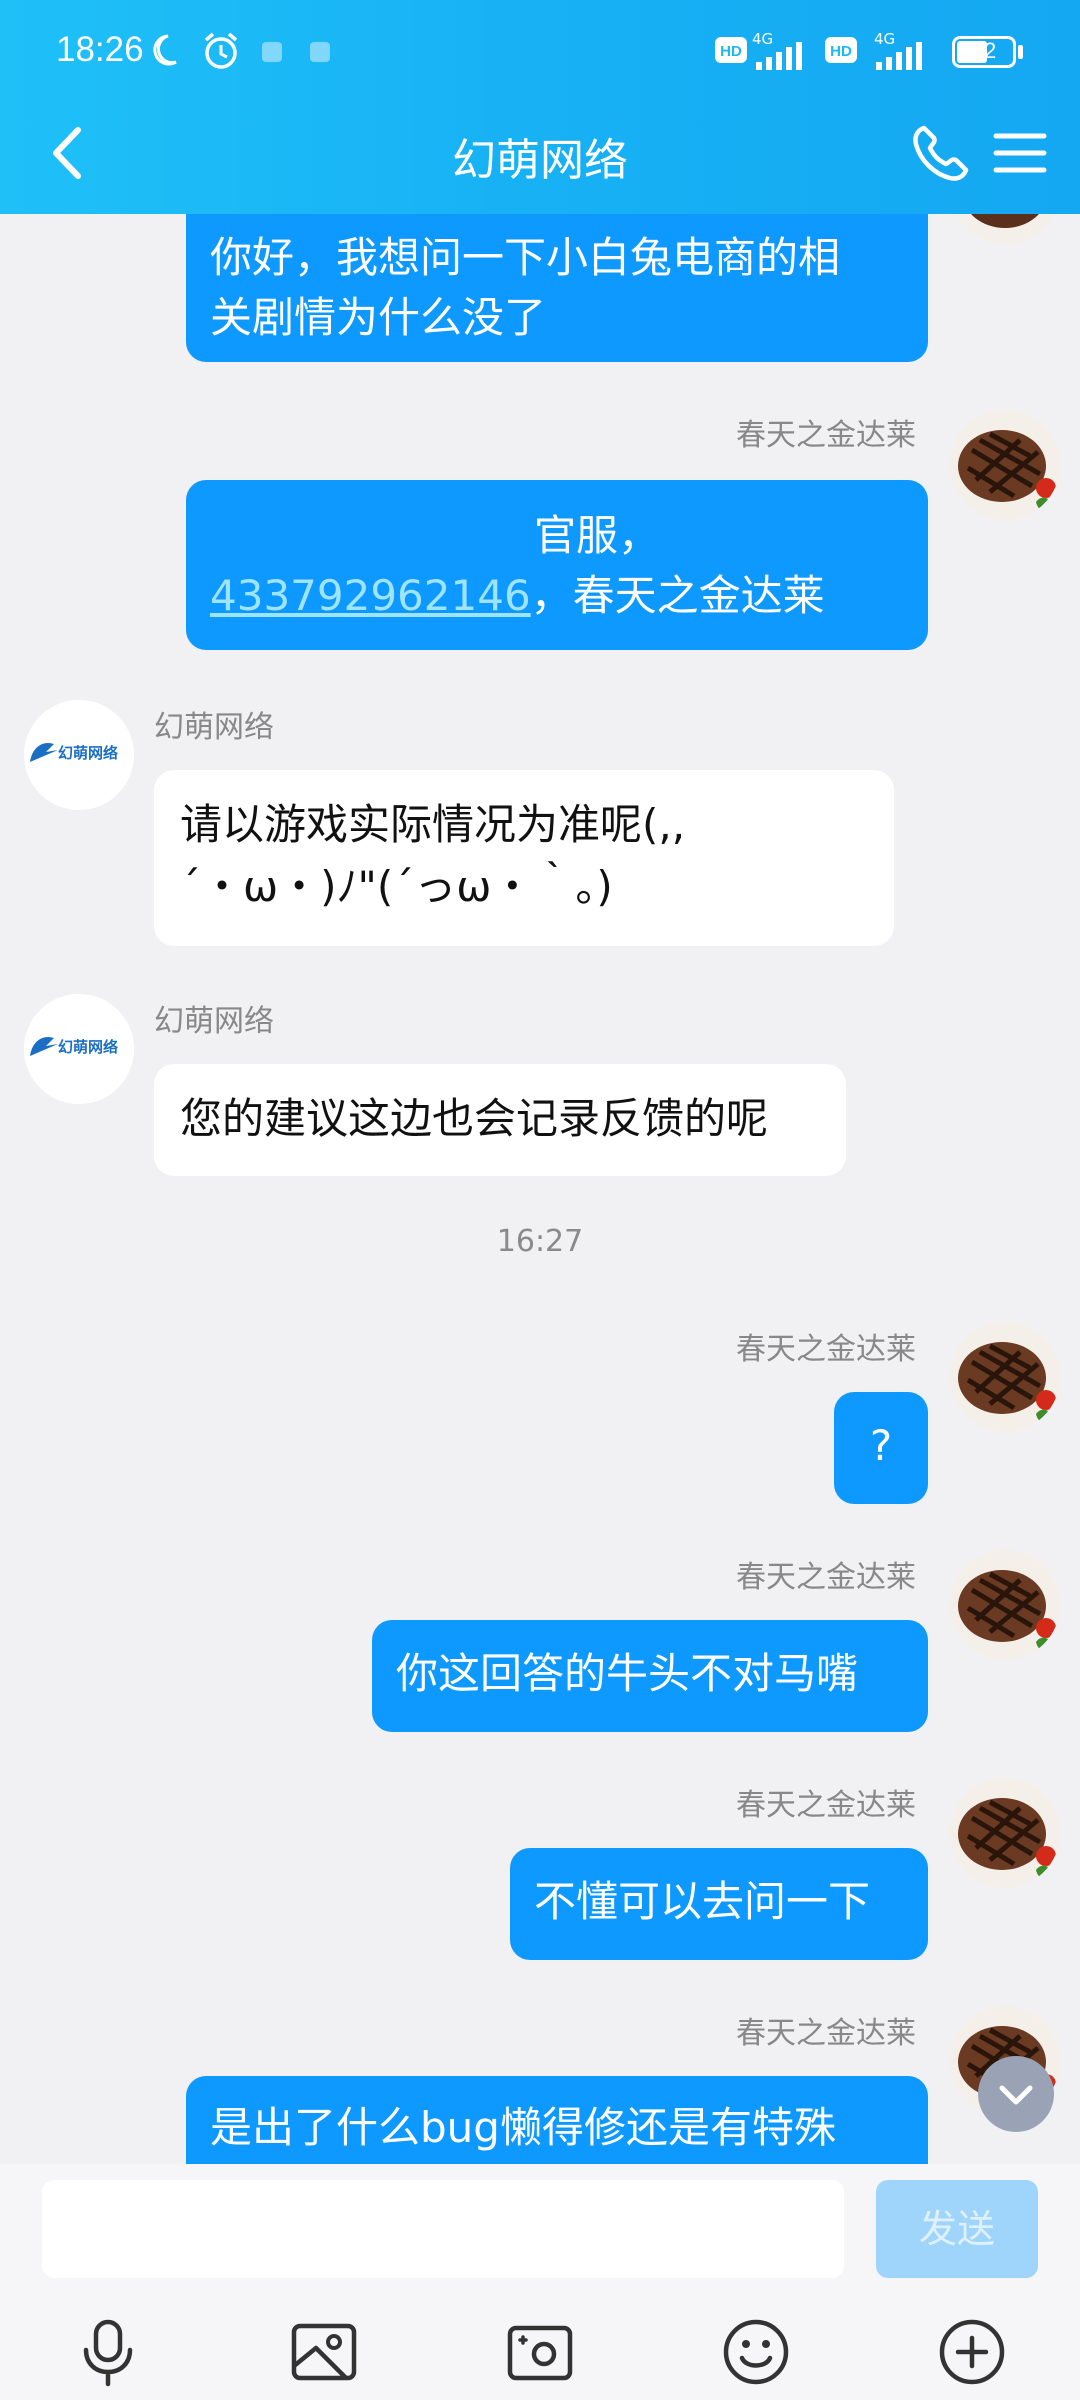 The image size is (1080, 2400). Describe the element at coordinates (540, 52) in the screenshot. I see `status-bar: 18:26 HD 4G HD 4G 52` at that location.